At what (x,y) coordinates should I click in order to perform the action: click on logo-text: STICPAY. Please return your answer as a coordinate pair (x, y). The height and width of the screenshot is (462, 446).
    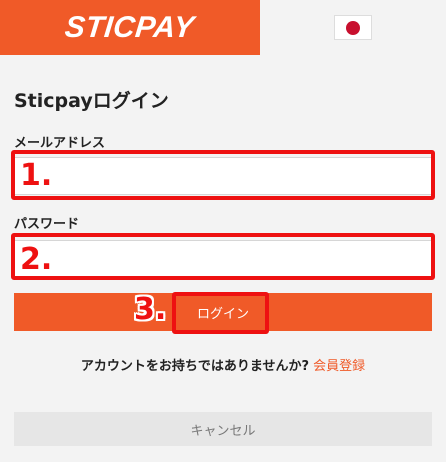
    Looking at the image, I should click on (130, 27).